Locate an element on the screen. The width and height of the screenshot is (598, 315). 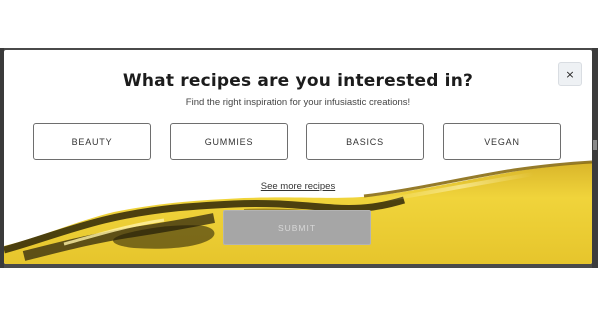
option-basics-button: BASICS is located at coordinates (365, 141).